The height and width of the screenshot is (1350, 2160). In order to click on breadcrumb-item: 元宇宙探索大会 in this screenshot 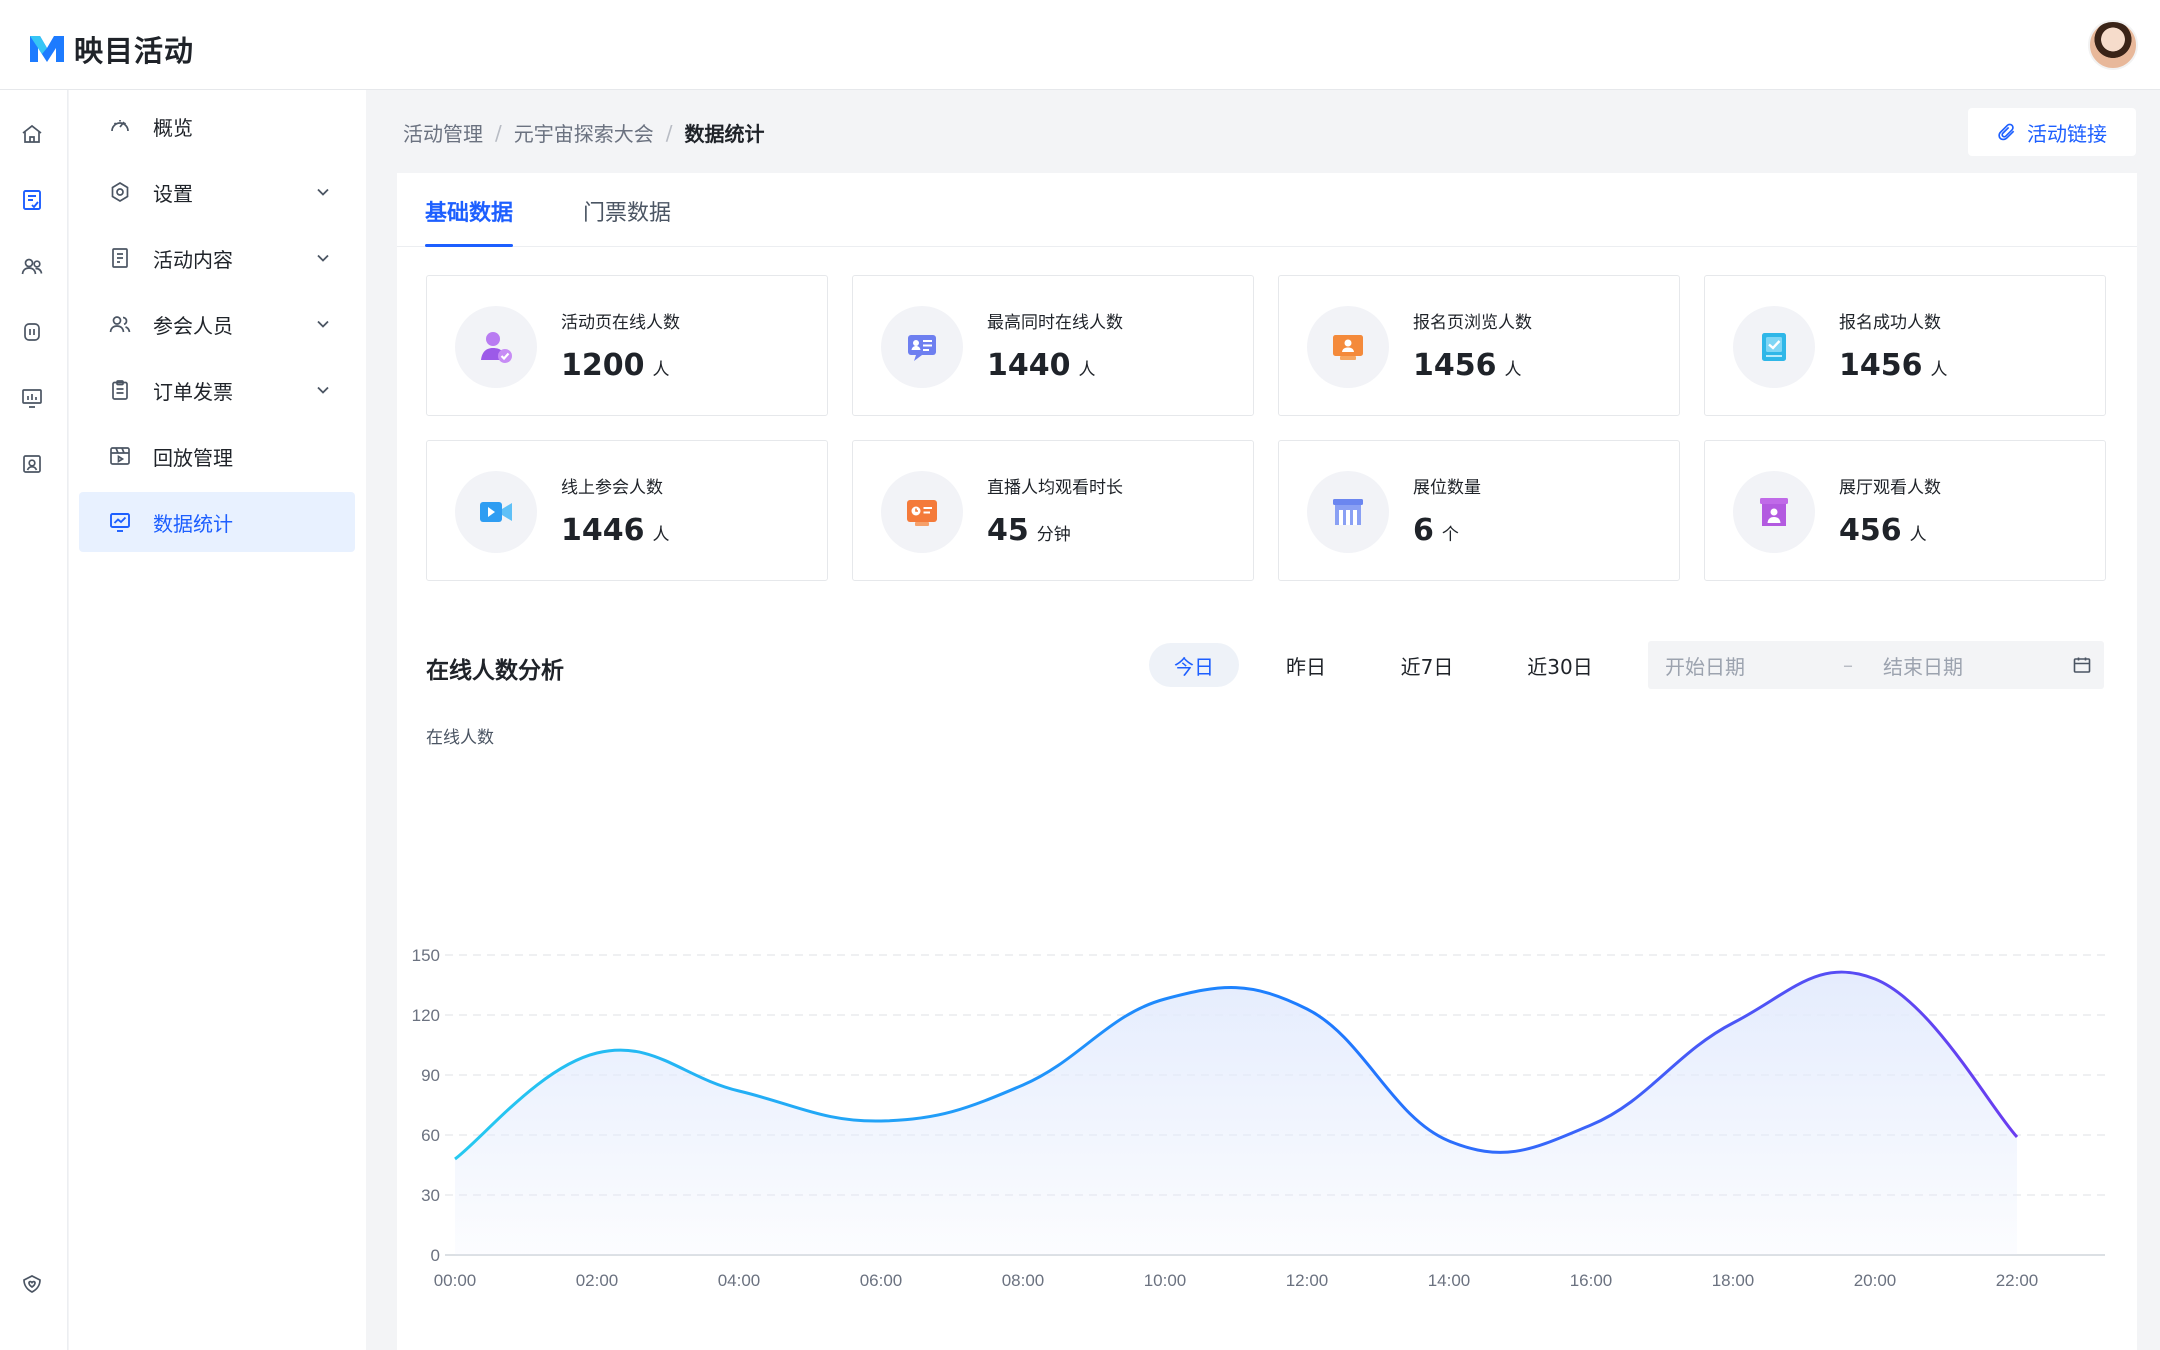, I will do `click(584, 132)`.